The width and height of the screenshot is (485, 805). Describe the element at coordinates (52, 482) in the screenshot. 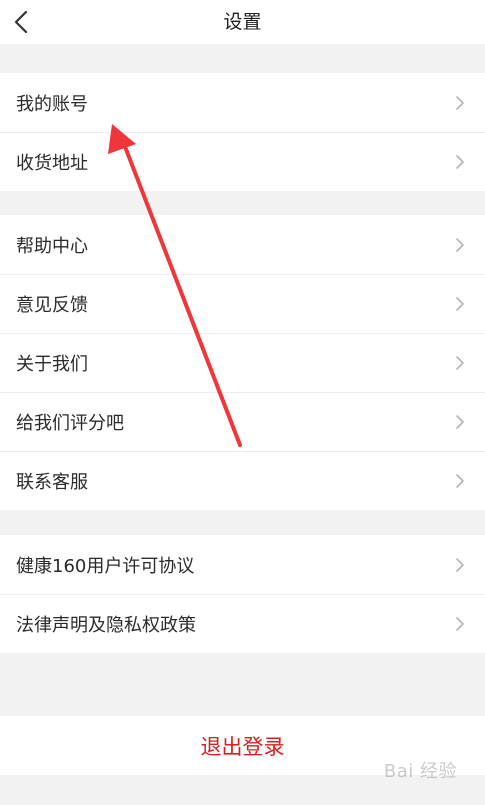

I see `menu-item-label: 联系客服` at that location.